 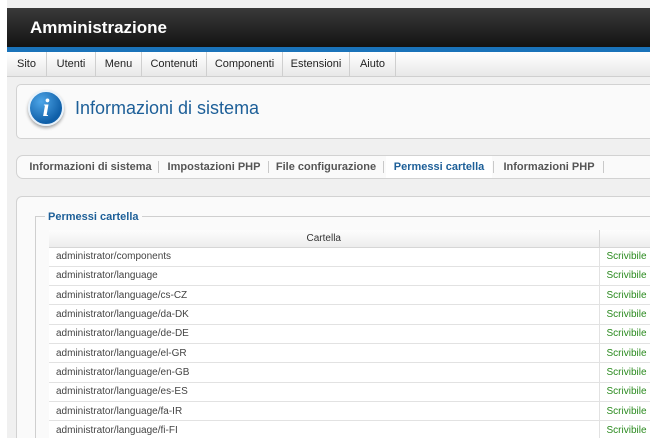 I want to click on folder-path: administrator/language/cs-CZ, so click(x=324, y=295).